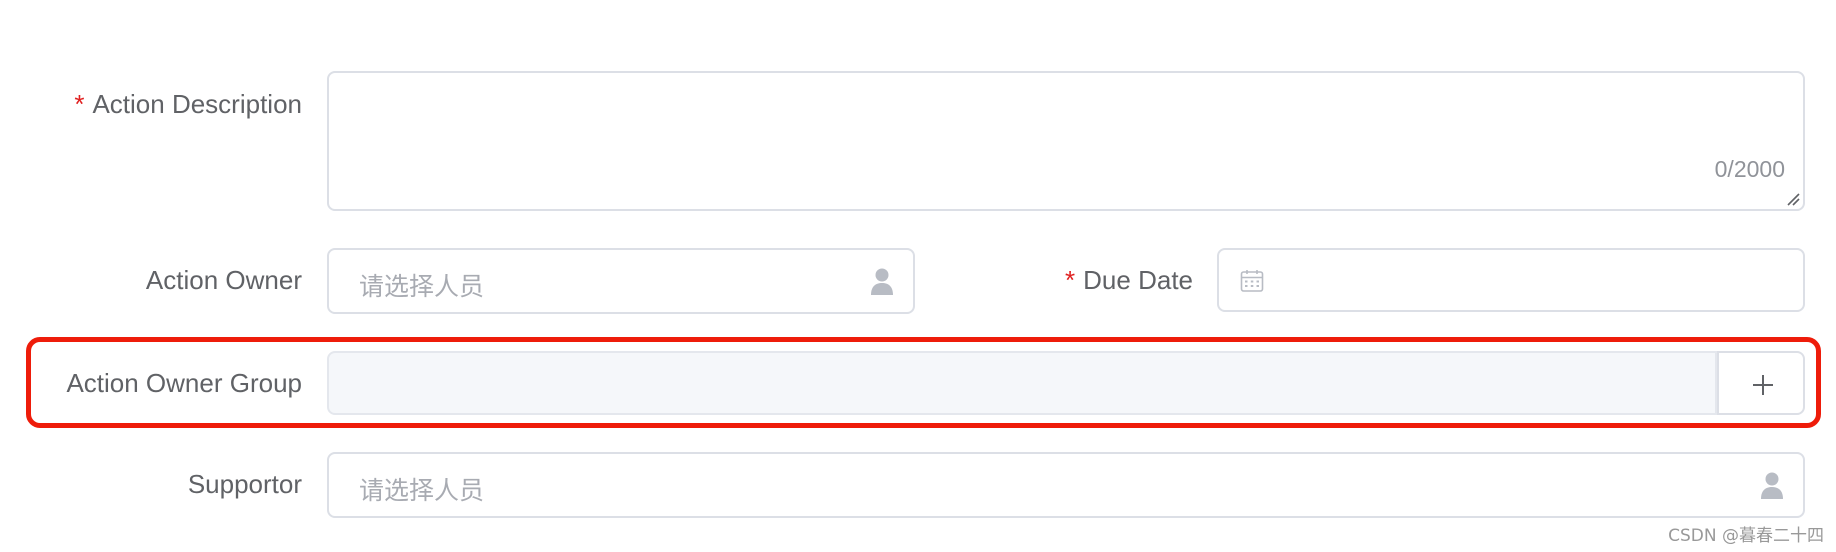  I want to click on action-owner-placeholder: 请选择人员, so click(422, 286).